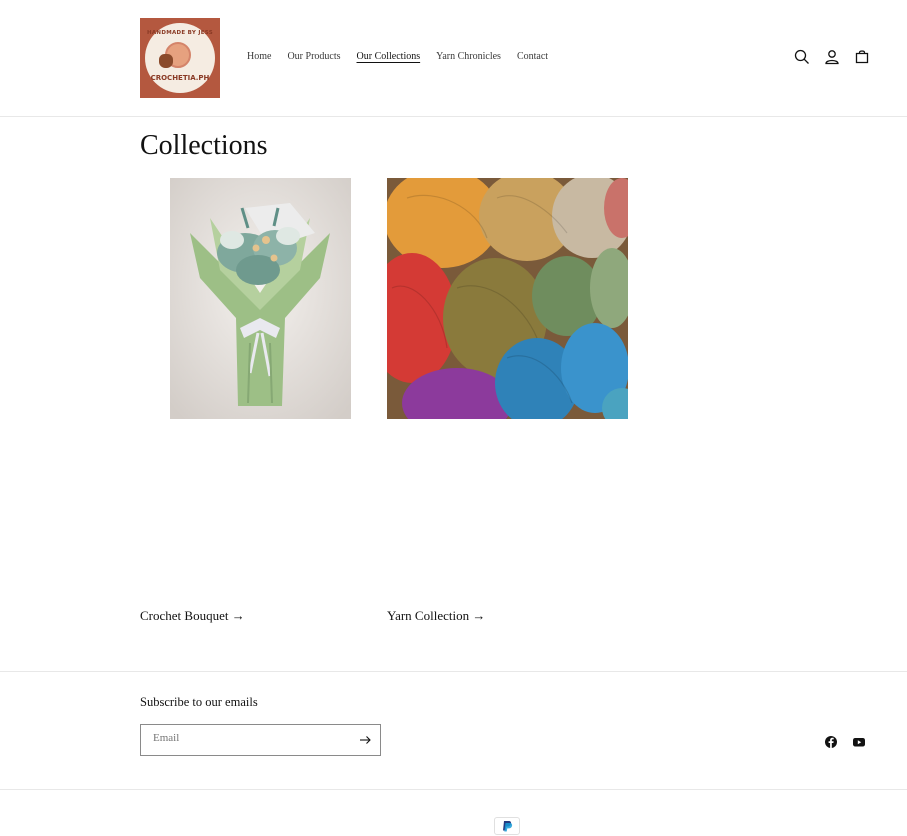 Image resolution: width=907 pixels, height=836 pixels. Describe the element at coordinates (507, 298) in the screenshot. I see `yarn-collection-image` at that location.